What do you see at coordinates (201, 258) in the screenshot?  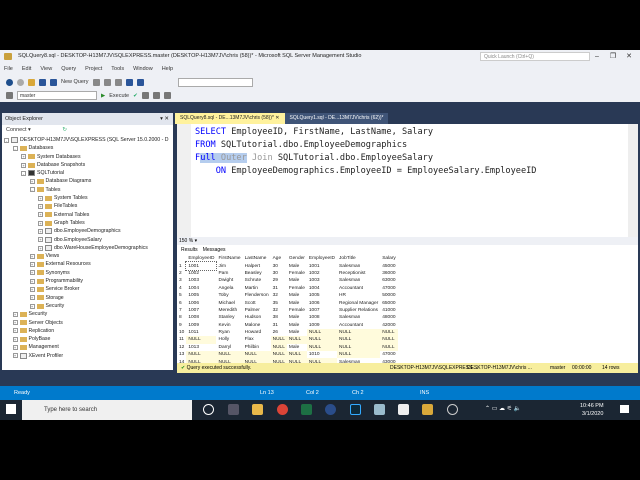 I see `column-header: EmployeeID` at bounding box center [201, 258].